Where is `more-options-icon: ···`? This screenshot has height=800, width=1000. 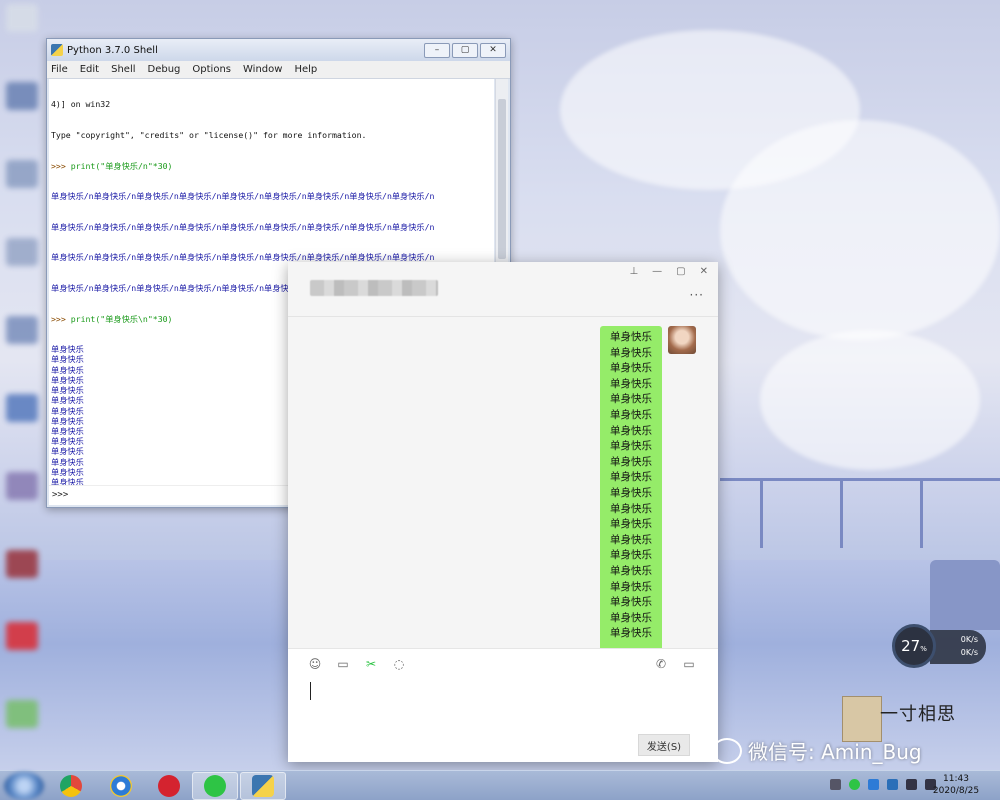 more-options-icon: ··· is located at coordinates (697, 295).